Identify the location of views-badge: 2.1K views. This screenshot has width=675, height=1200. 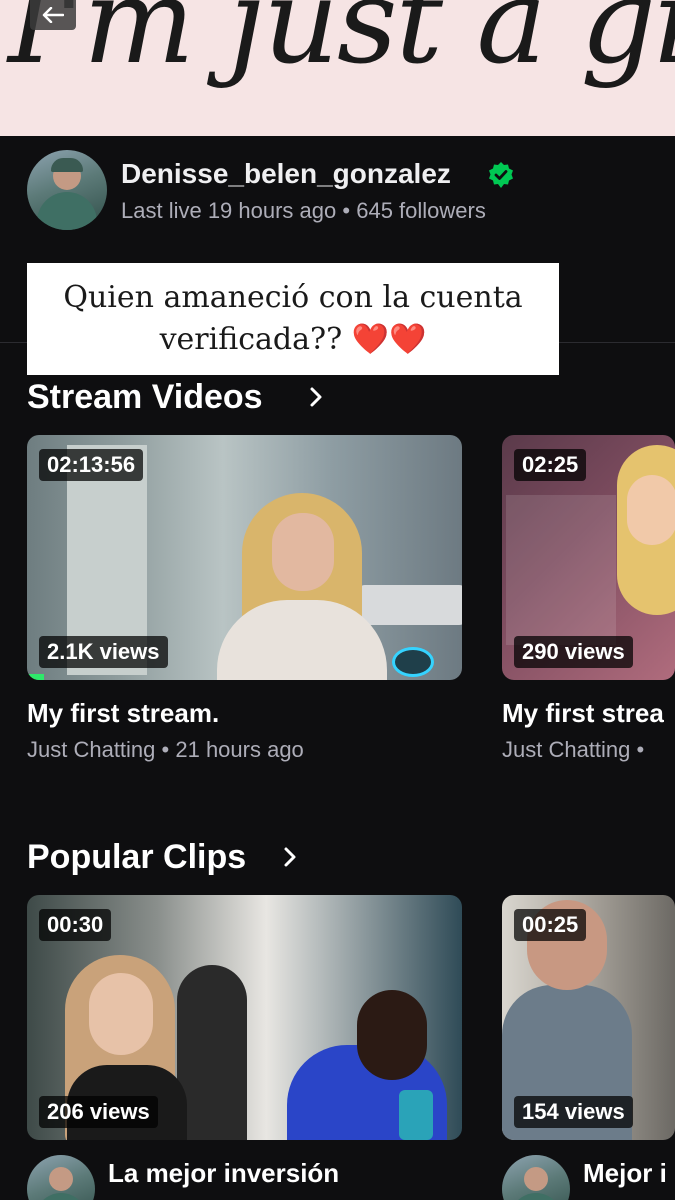
(103, 652).